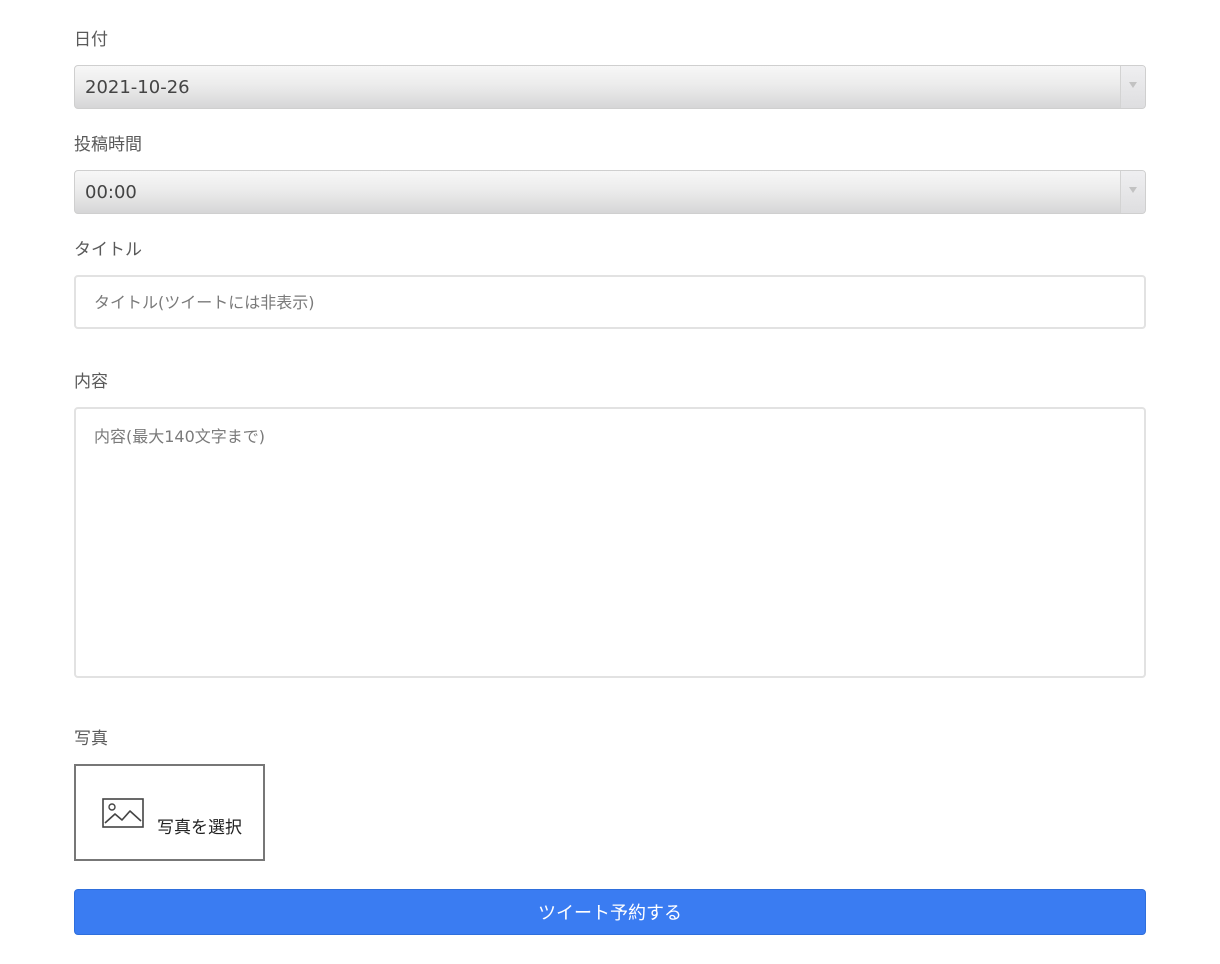 This screenshot has height=964, width=1220. What do you see at coordinates (91, 739) in the screenshot?
I see `photo-label: 写真` at bounding box center [91, 739].